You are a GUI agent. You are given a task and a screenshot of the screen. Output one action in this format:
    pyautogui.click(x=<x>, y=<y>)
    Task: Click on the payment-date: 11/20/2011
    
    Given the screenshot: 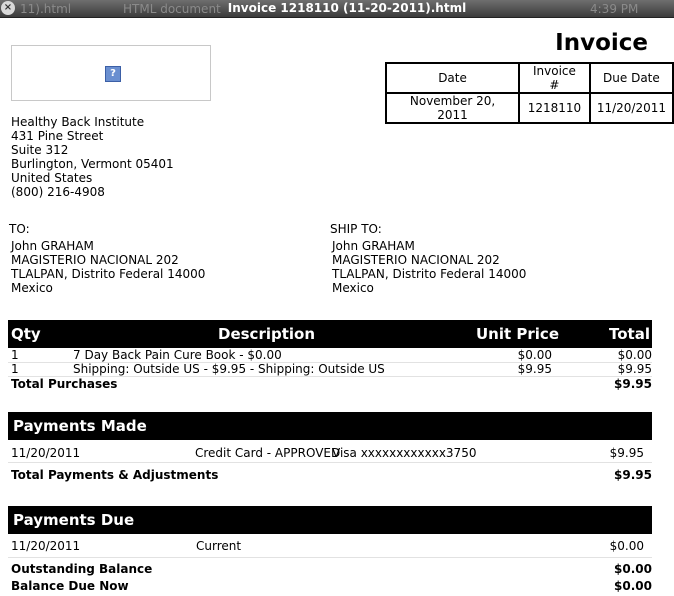 What is the action you would take?
    pyautogui.click(x=46, y=453)
    